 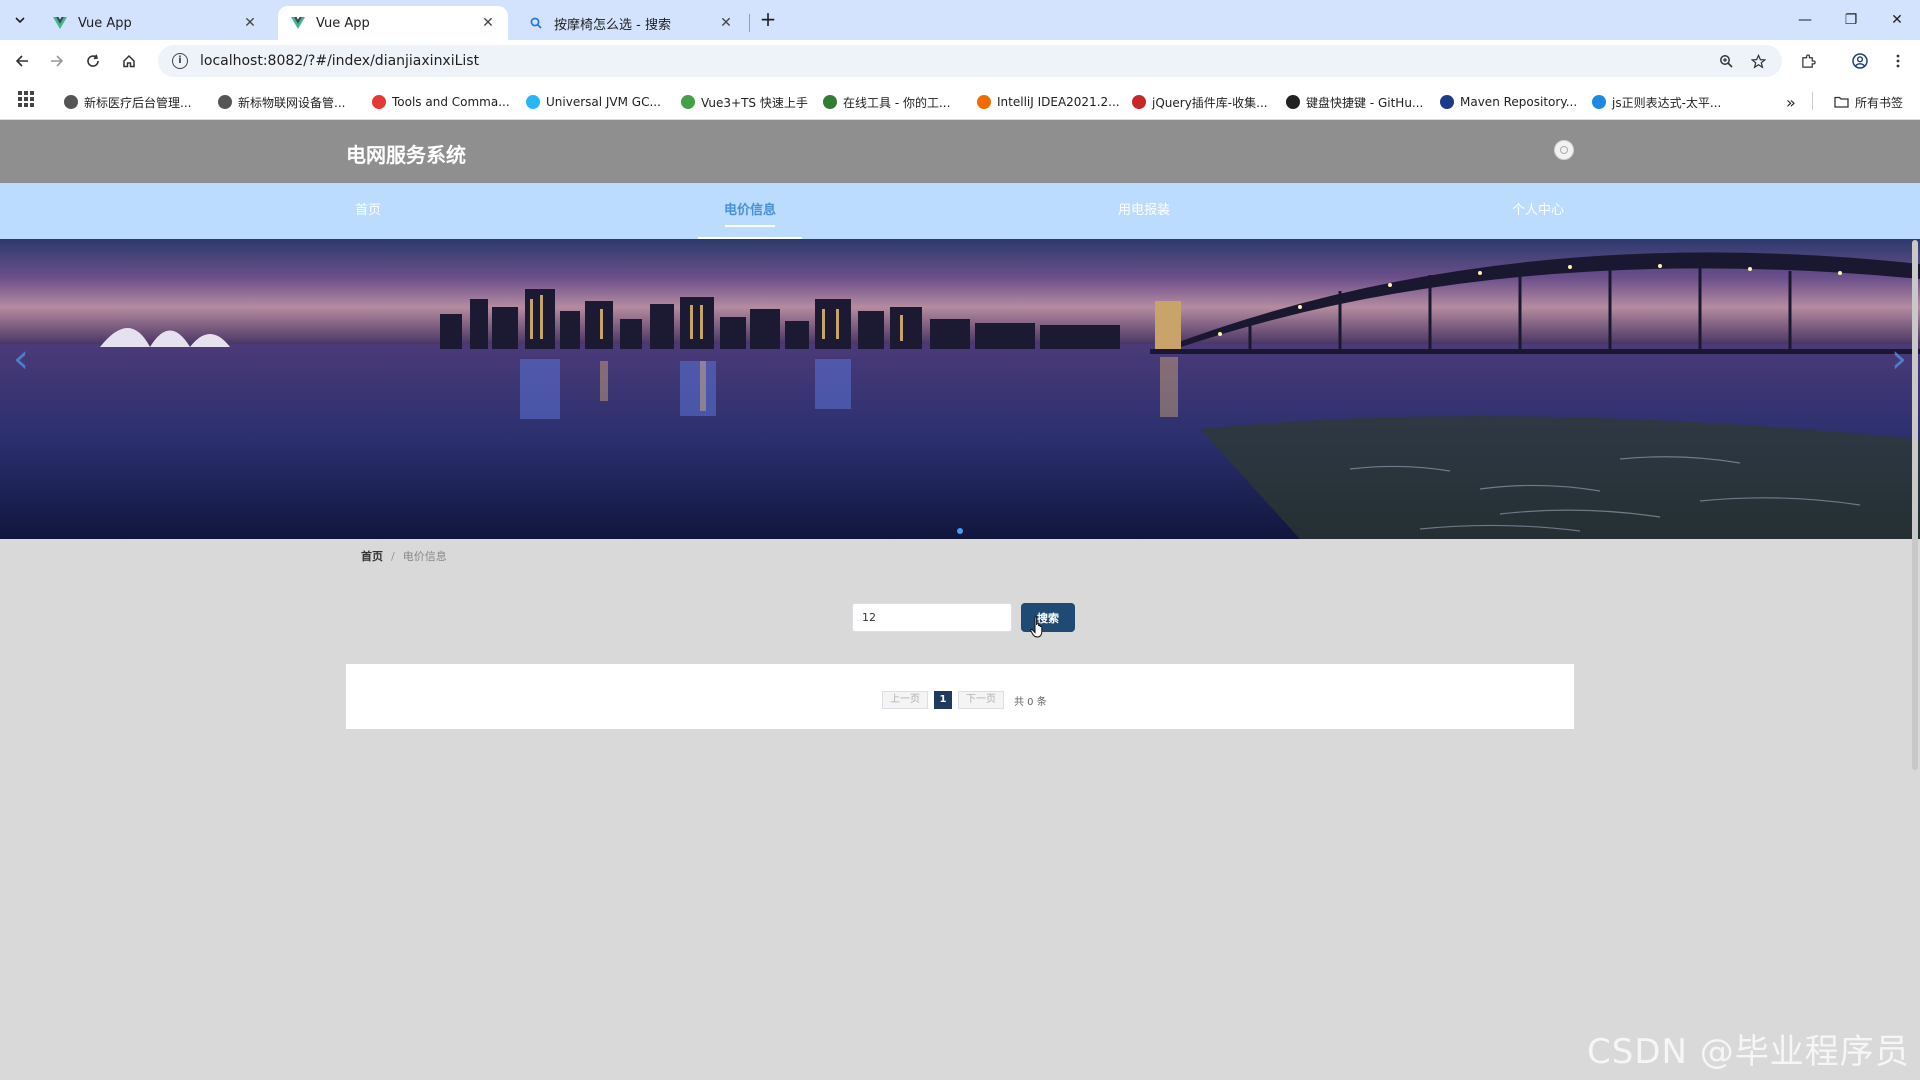 I want to click on profile-button, so click(x=1860, y=61).